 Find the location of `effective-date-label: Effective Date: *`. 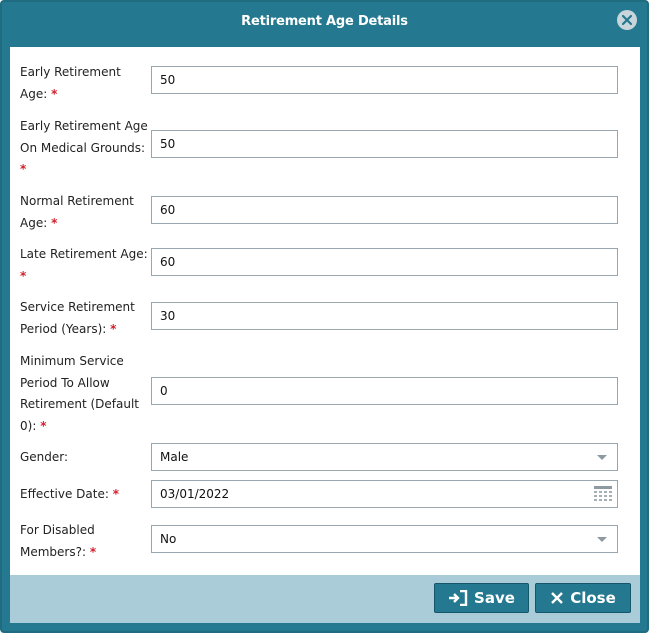

effective-date-label: Effective Date: * is located at coordinates (84, 495).